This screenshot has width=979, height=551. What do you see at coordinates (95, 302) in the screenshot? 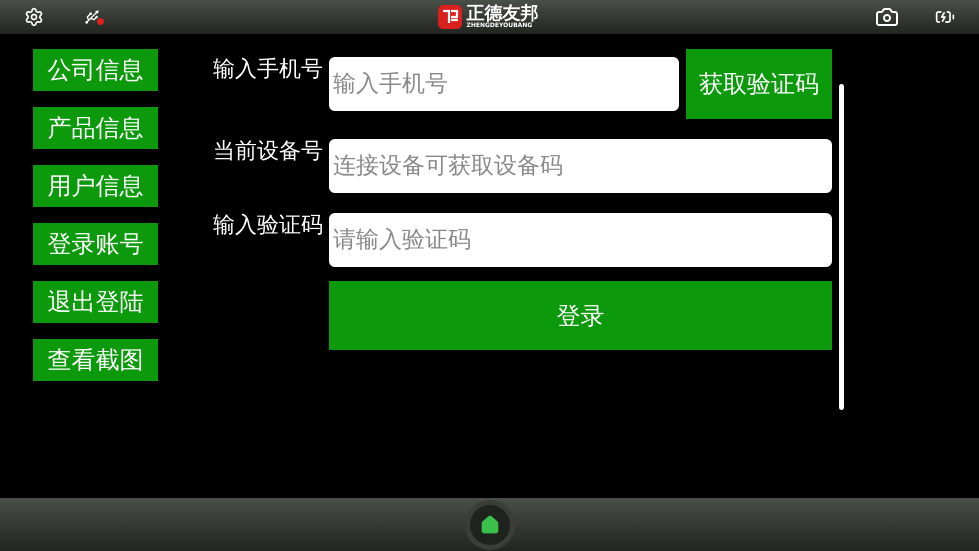
I see `menu-button: 退出登陆` at bounding box center [95, 302].